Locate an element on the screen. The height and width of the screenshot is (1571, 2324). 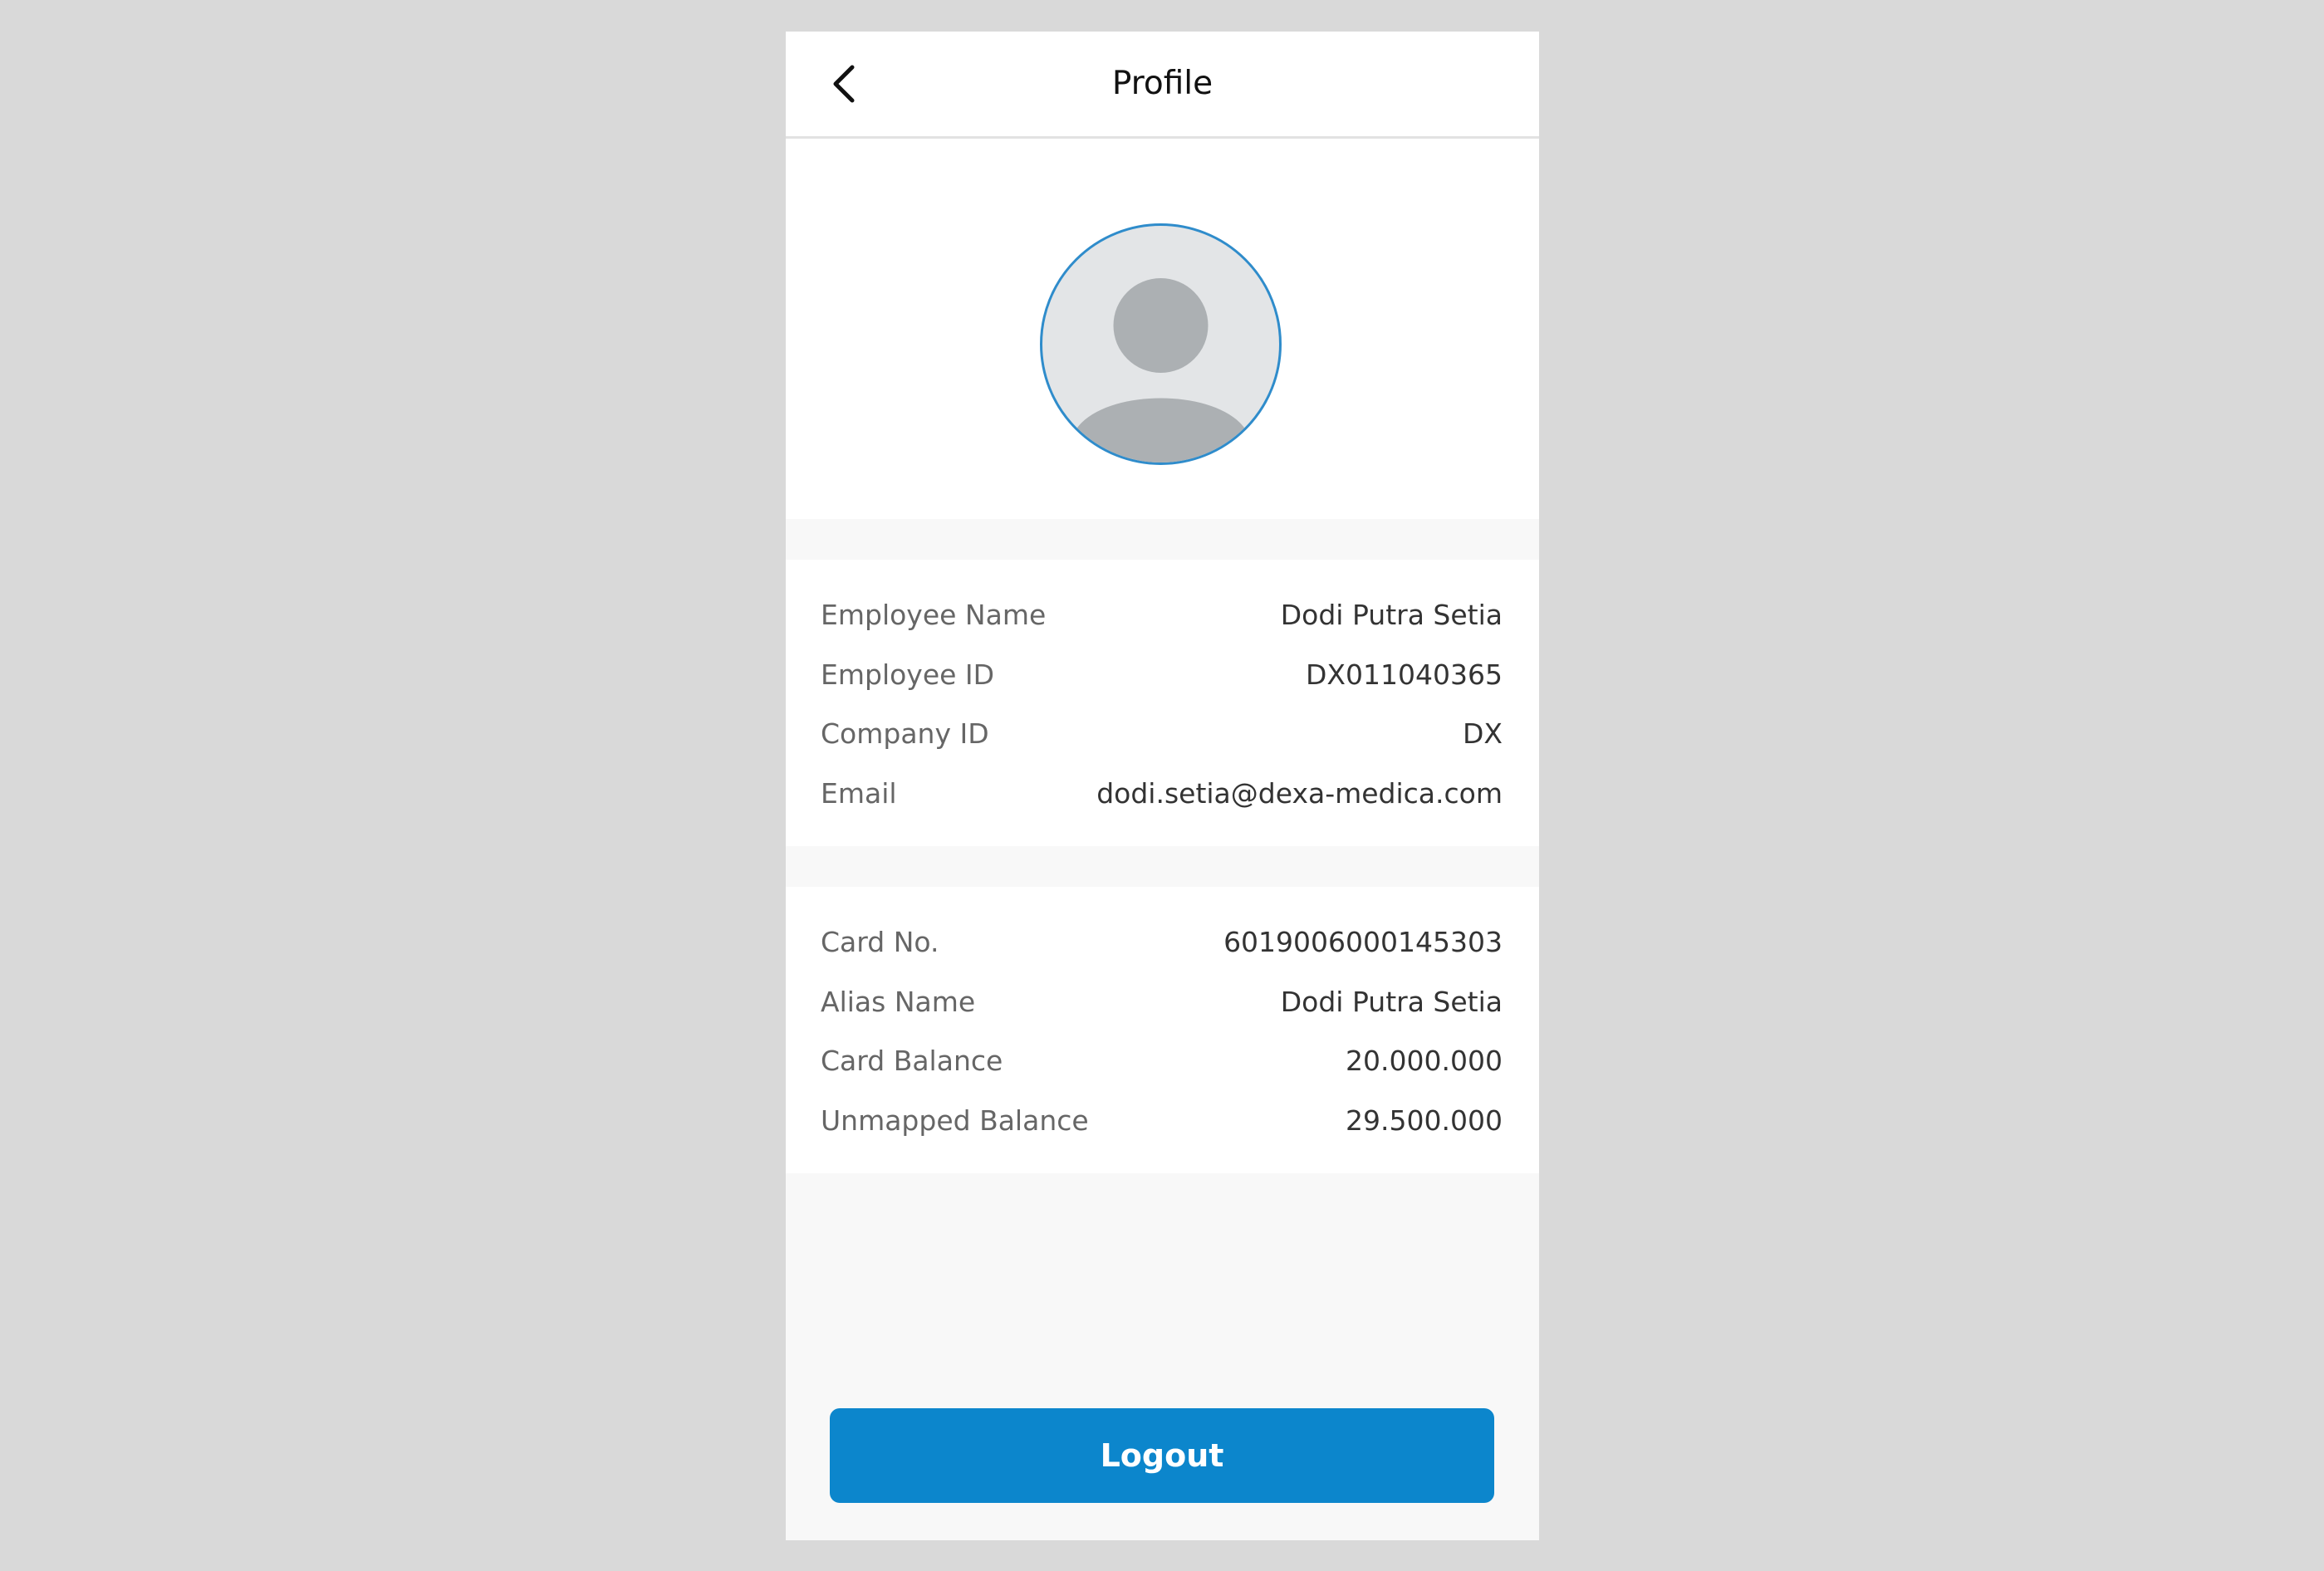
employee-id-row: Employee ID DX011040365 is located at coordinates (1162, 674).